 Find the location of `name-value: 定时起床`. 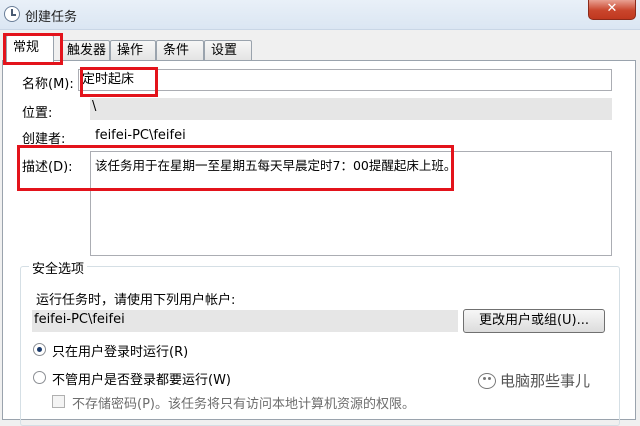

name-value: 定时起床 is located at coordinates (108, 79).